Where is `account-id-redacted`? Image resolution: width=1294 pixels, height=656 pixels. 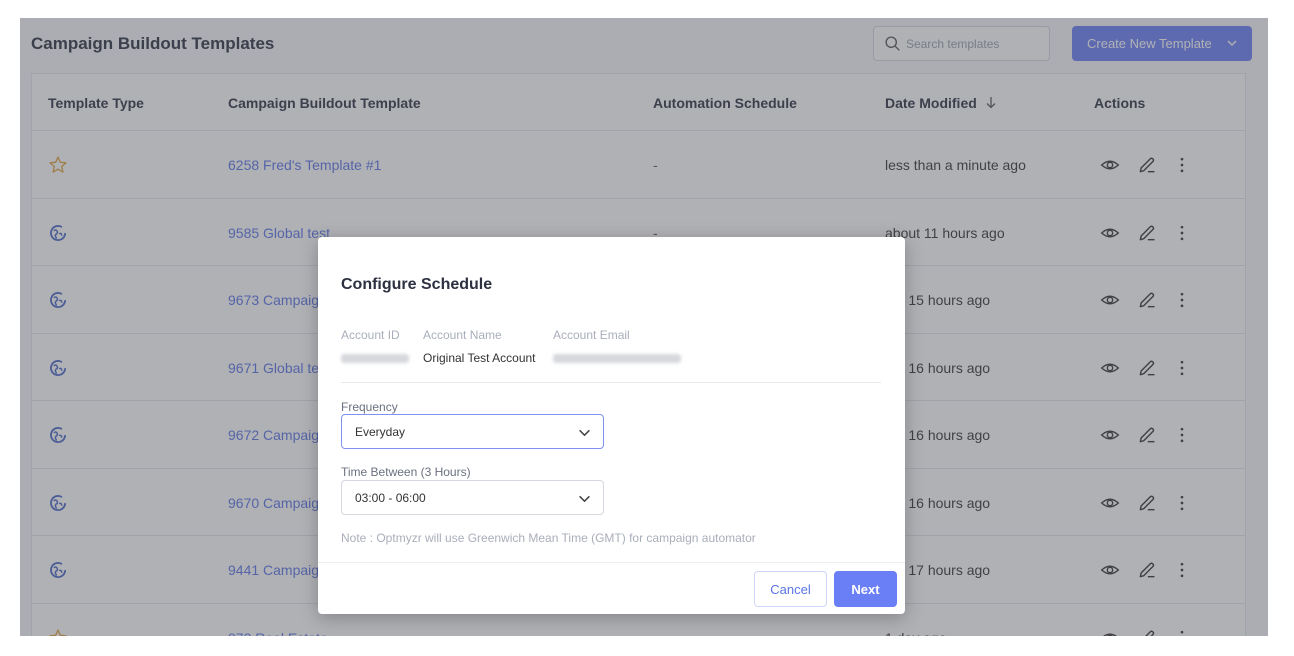
account-id-redacted is located at coordinates (375, 358).